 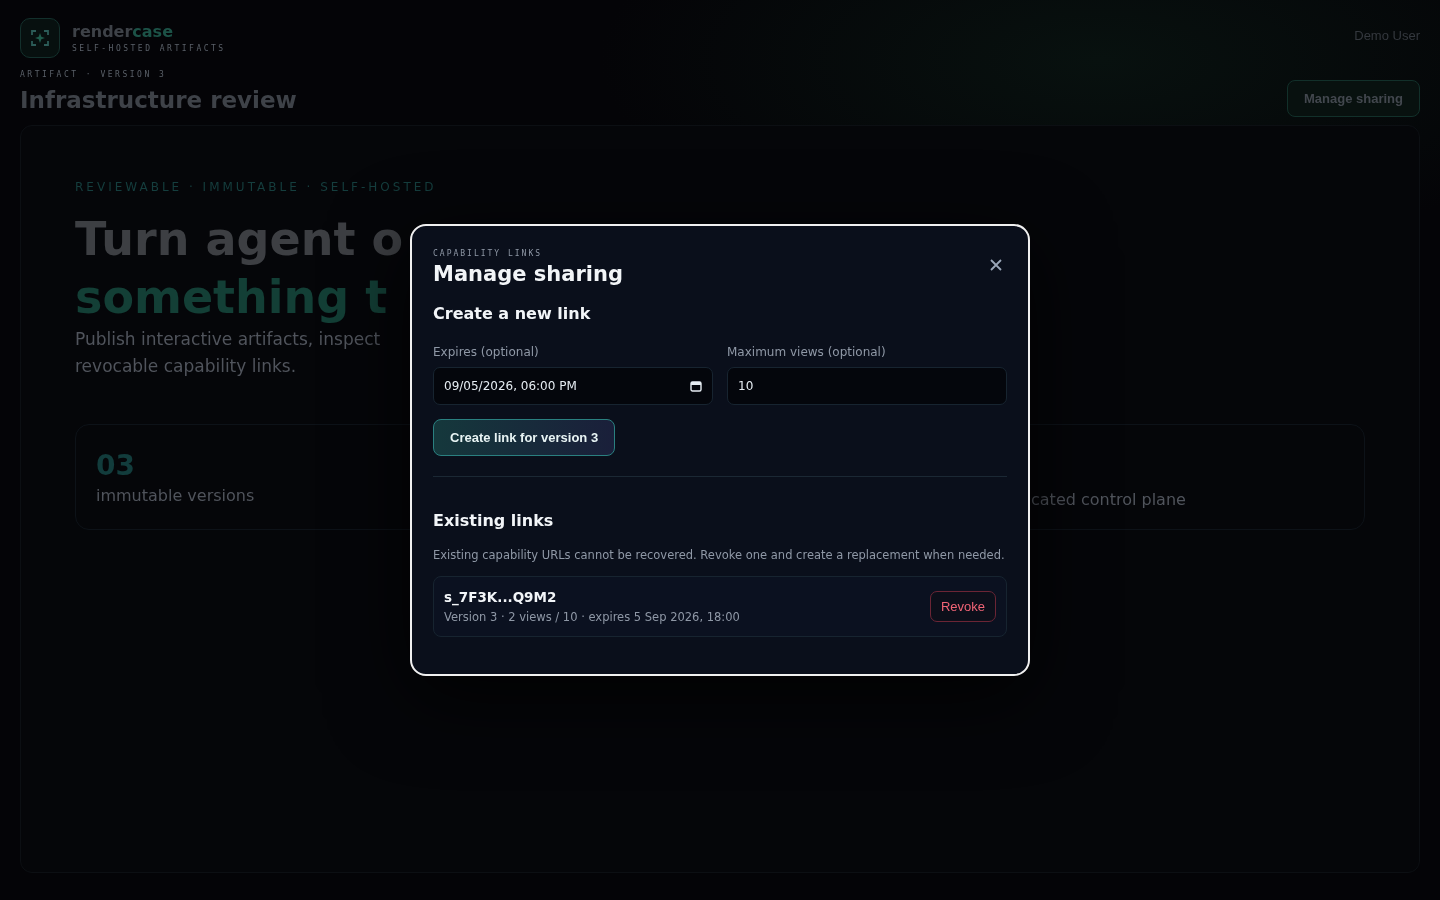 I want to click on hero-eyebrow: REVIEWABLE · IMMUTABLE · SELF-HOSTED, so click(x=256, y=187).